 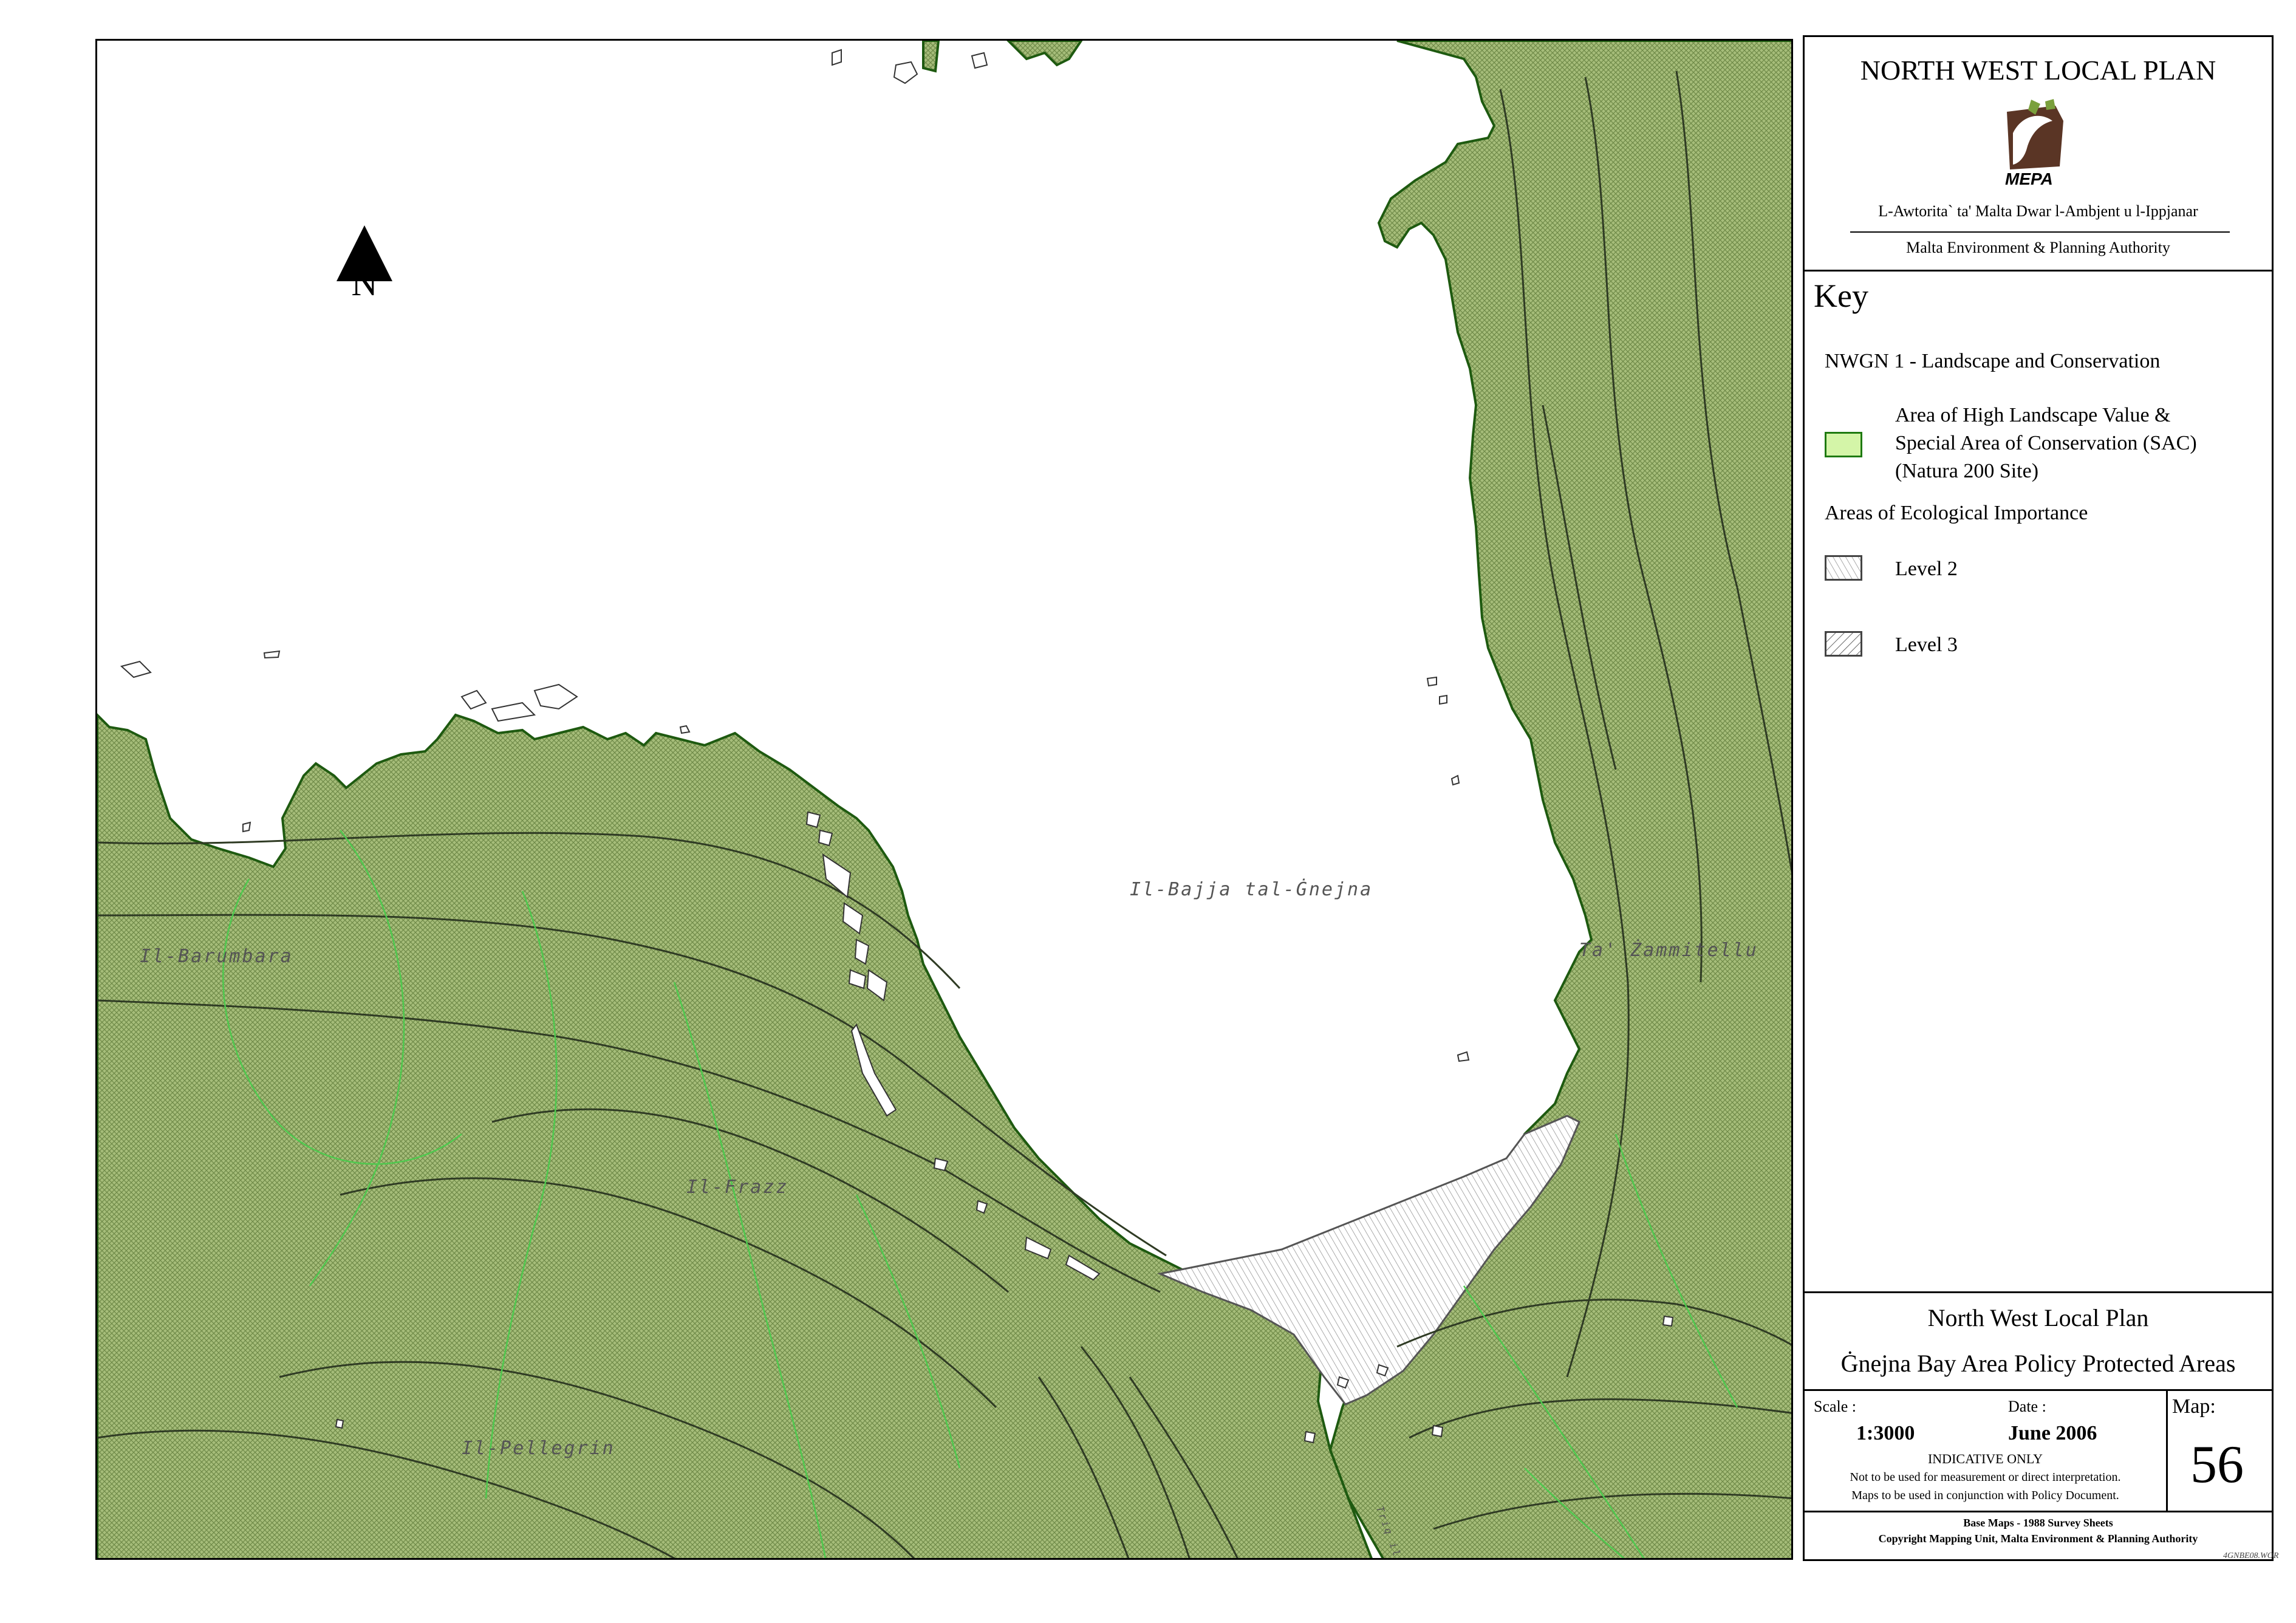 I want to click on authority-english: Malta Environment & Planning Authority, so click(x=2038, y=247).